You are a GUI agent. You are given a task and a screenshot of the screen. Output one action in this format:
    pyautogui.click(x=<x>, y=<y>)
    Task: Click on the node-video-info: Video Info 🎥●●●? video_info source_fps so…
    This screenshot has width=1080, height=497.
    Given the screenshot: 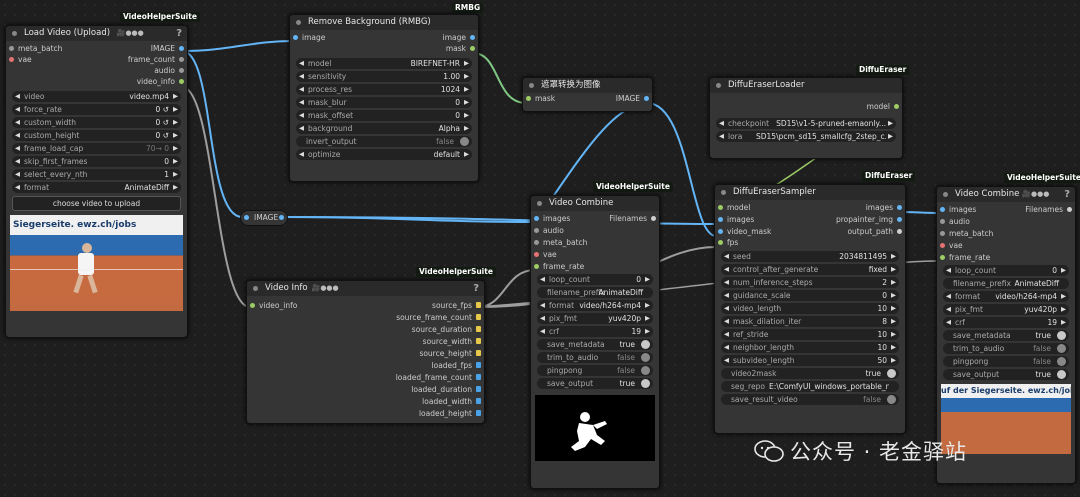 What is the action you would take?
    pyautogui.click(x=365, y=352)
    